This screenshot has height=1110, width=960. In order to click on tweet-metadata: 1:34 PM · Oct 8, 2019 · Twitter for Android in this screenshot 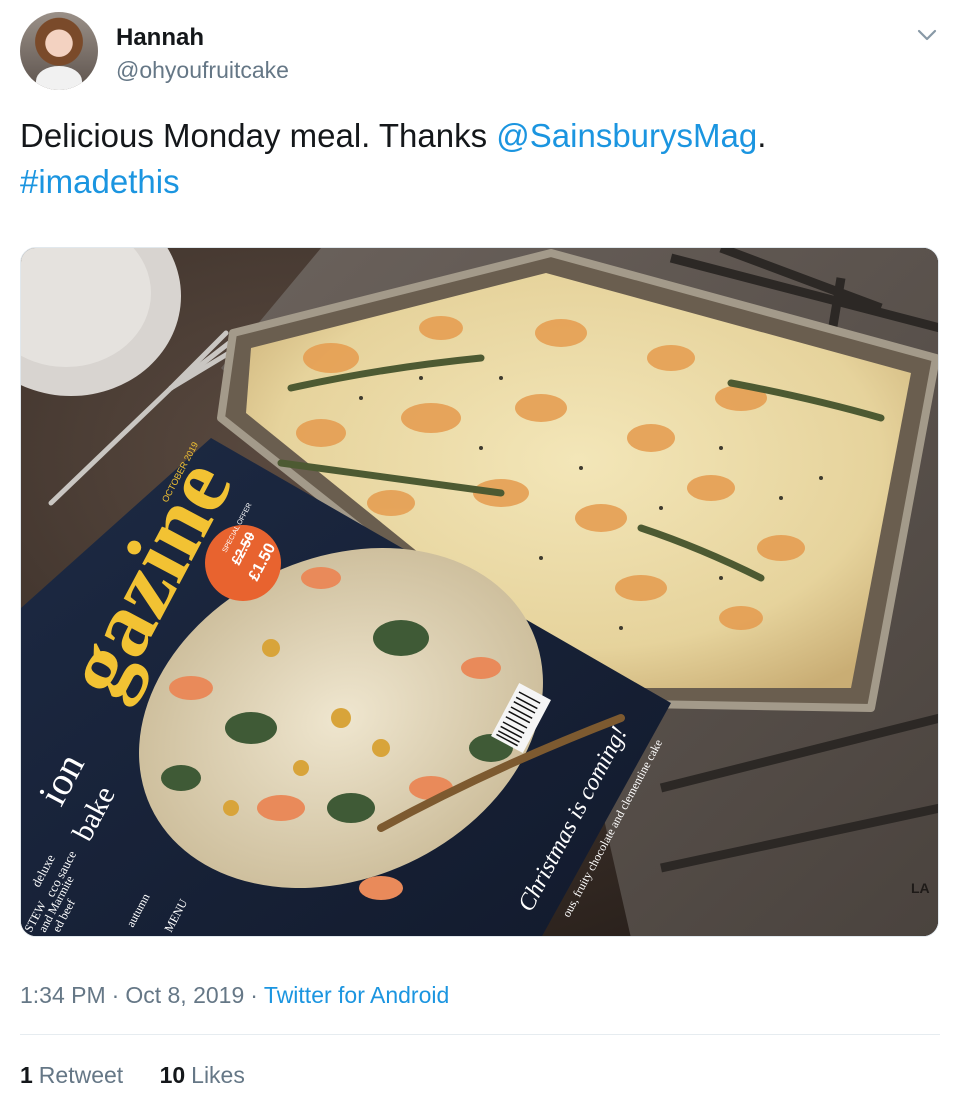, I will do `click(234, 995)`.